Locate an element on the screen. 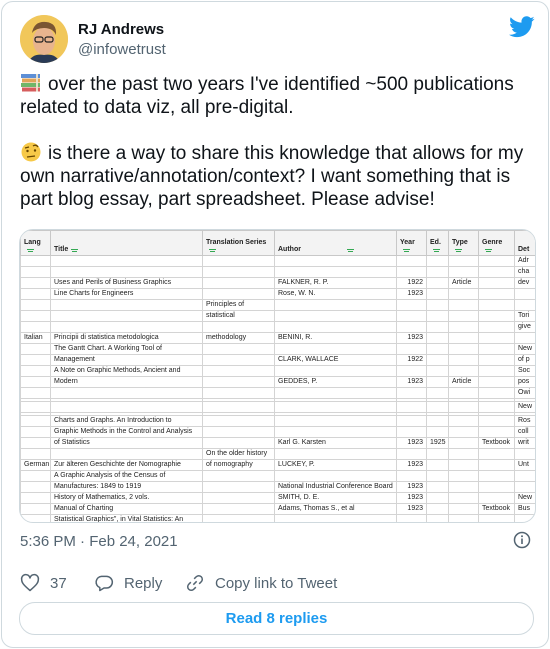  table-cell-series: Principles of is located at coordinates (238, 305).